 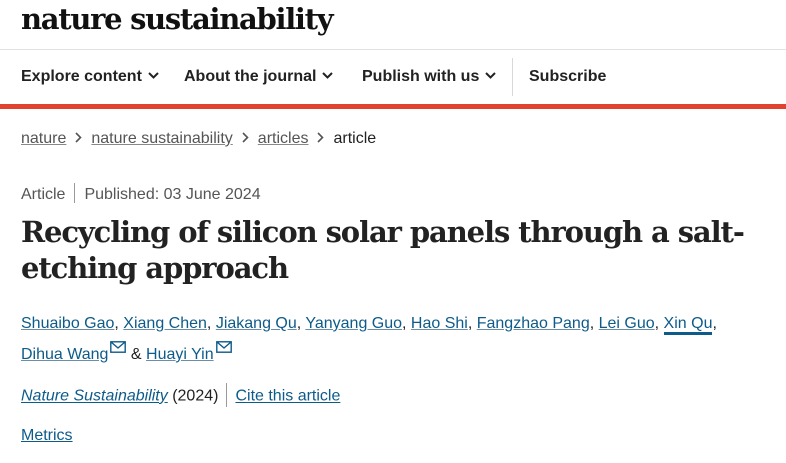 What do you see at coordinates (256, 323) in the screenshot?
I see `author-link: Jiakang Qu` at bounding box center [256, 323].